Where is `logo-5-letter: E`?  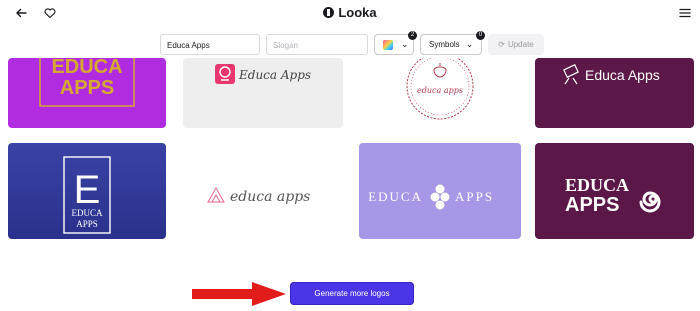 logo-5-letter: E is located at coordinates (87, 190).